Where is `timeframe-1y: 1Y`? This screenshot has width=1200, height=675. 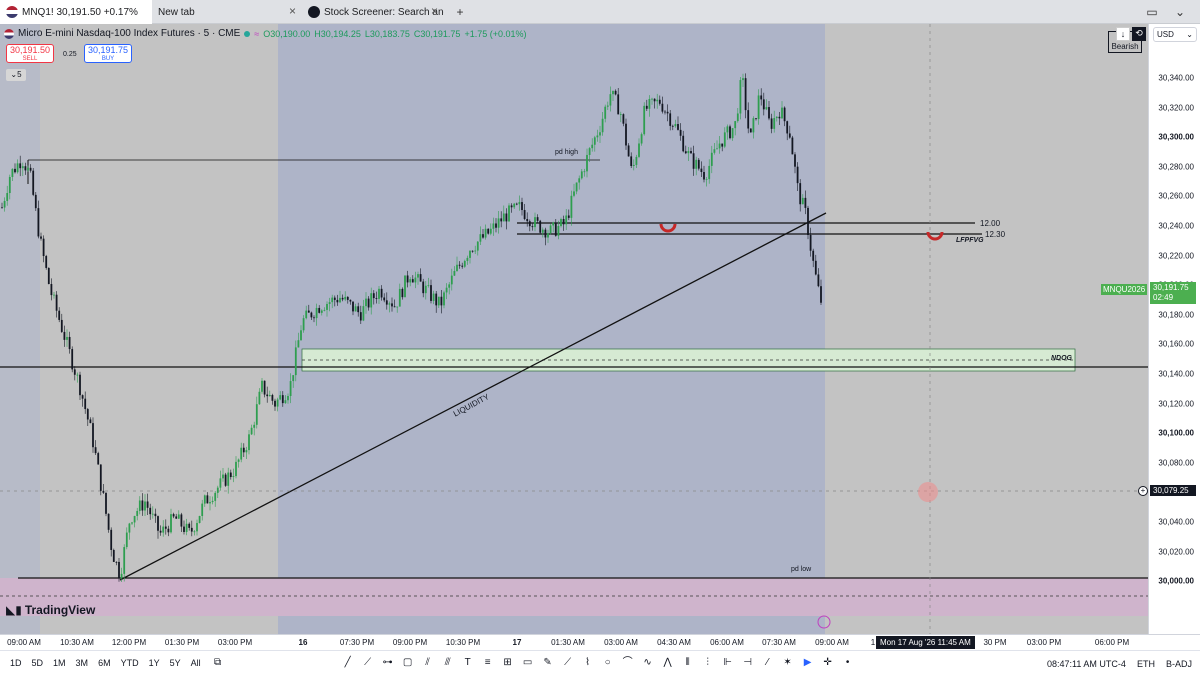 timeframe-1y: 1Y is located at coordinates (154, 663).